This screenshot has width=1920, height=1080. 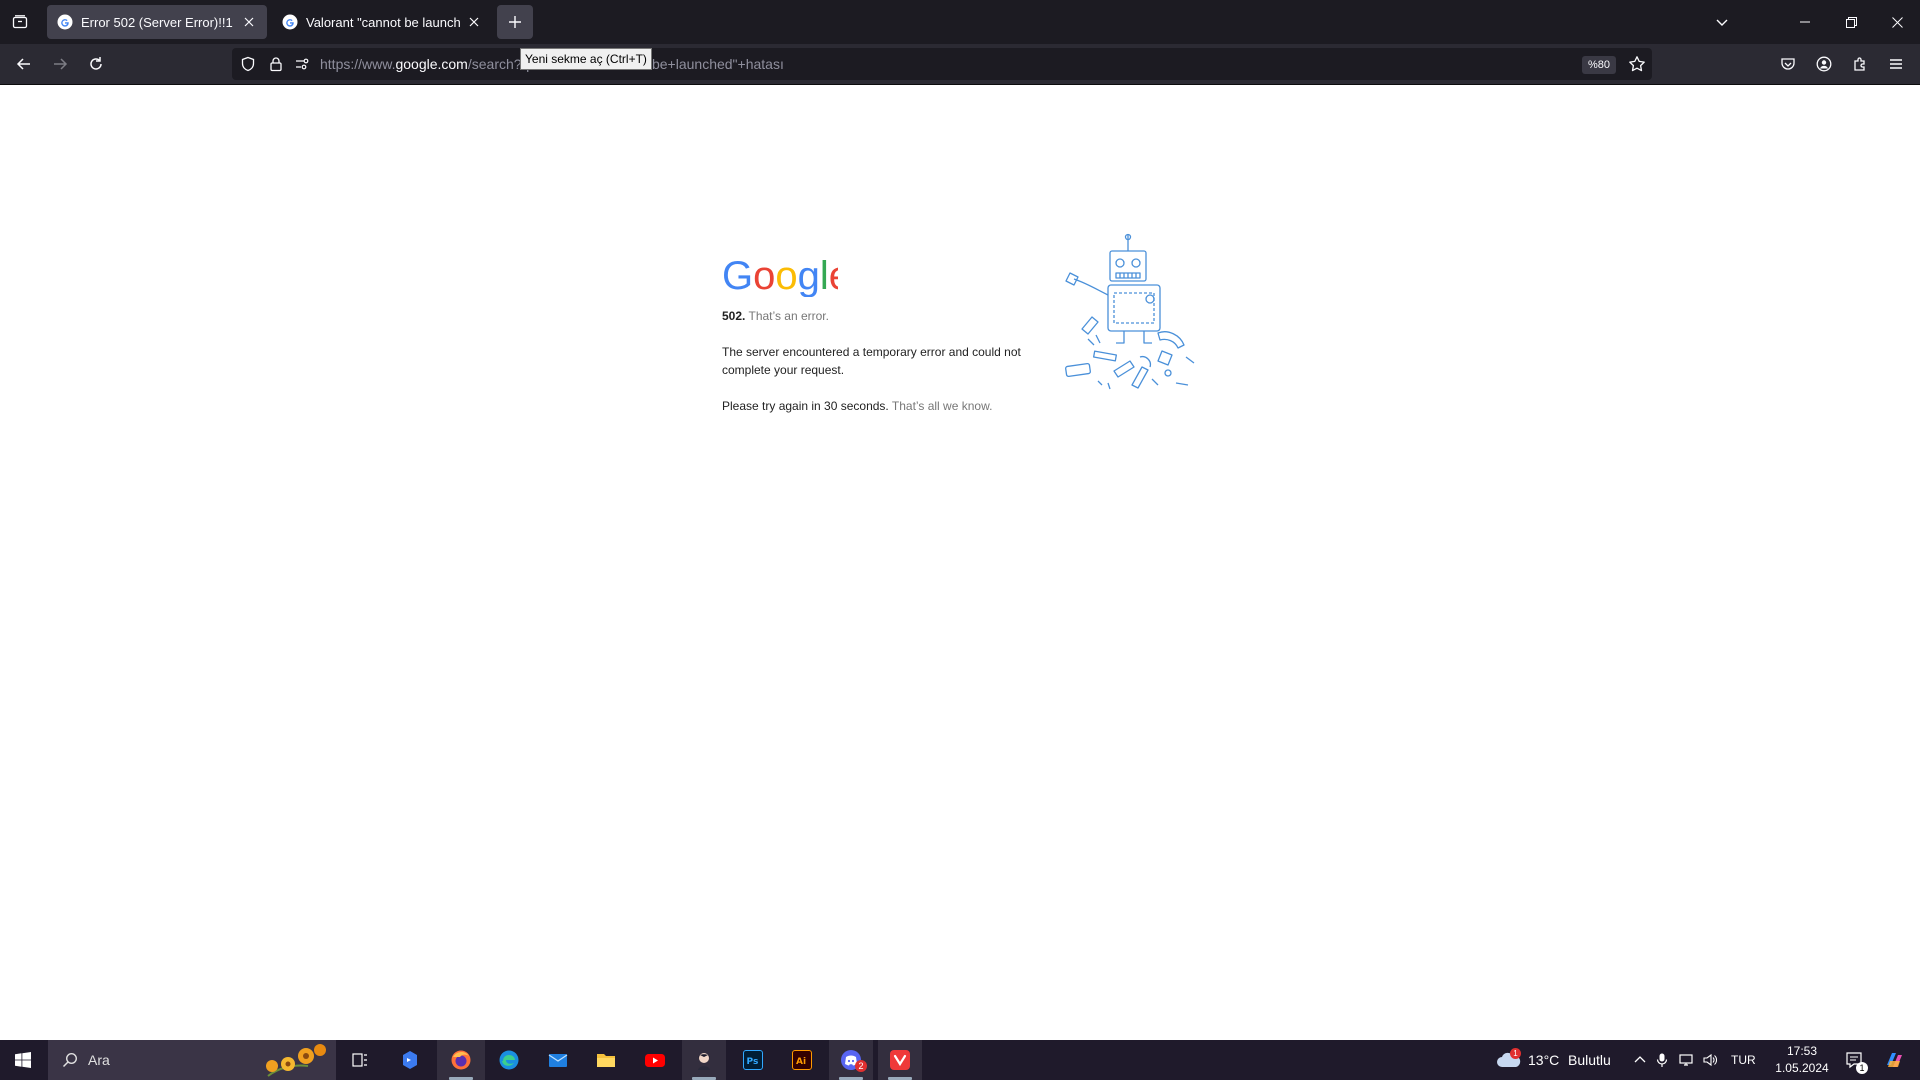 What do you see at coordinates (1599, 65) in the screenshot?
I see `zoom-level-button: %80` at bounding box center [1599, 65].